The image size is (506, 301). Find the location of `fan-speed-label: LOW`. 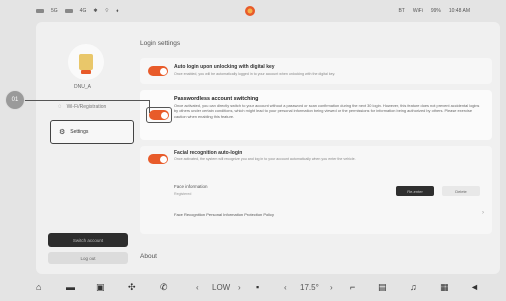

fan-speed-label: LOW is located at coordinates (221, 287).